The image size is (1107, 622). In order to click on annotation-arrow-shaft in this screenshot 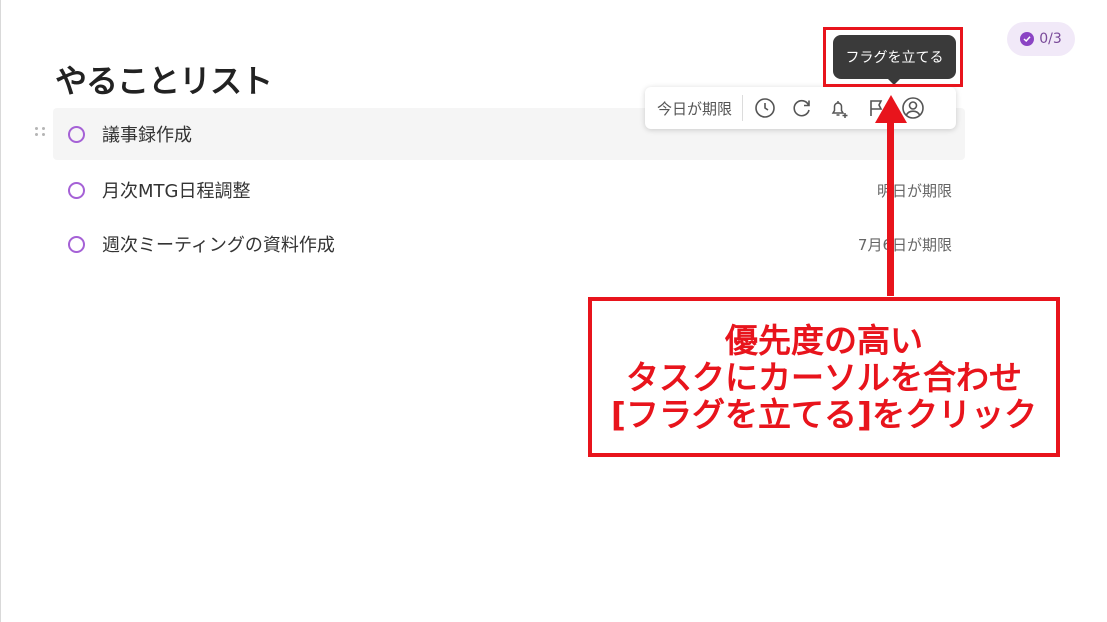, I will do `click(890, 207)`.